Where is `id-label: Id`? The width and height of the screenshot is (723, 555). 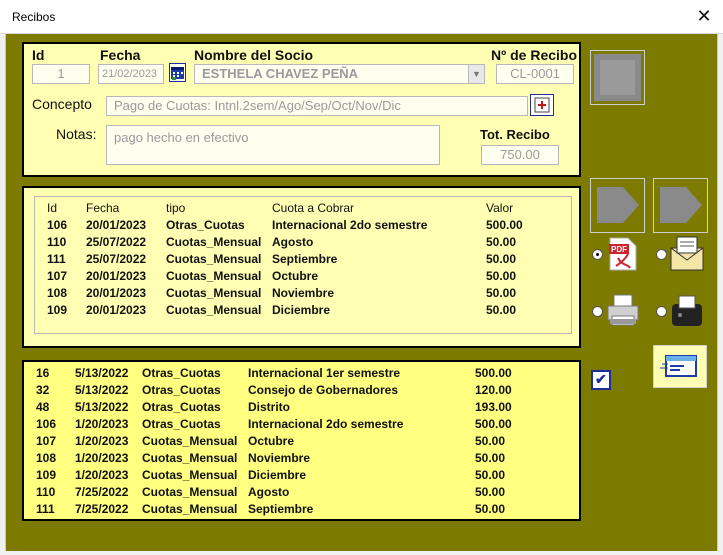
id-label: Id is located at coordinates (38, 55).